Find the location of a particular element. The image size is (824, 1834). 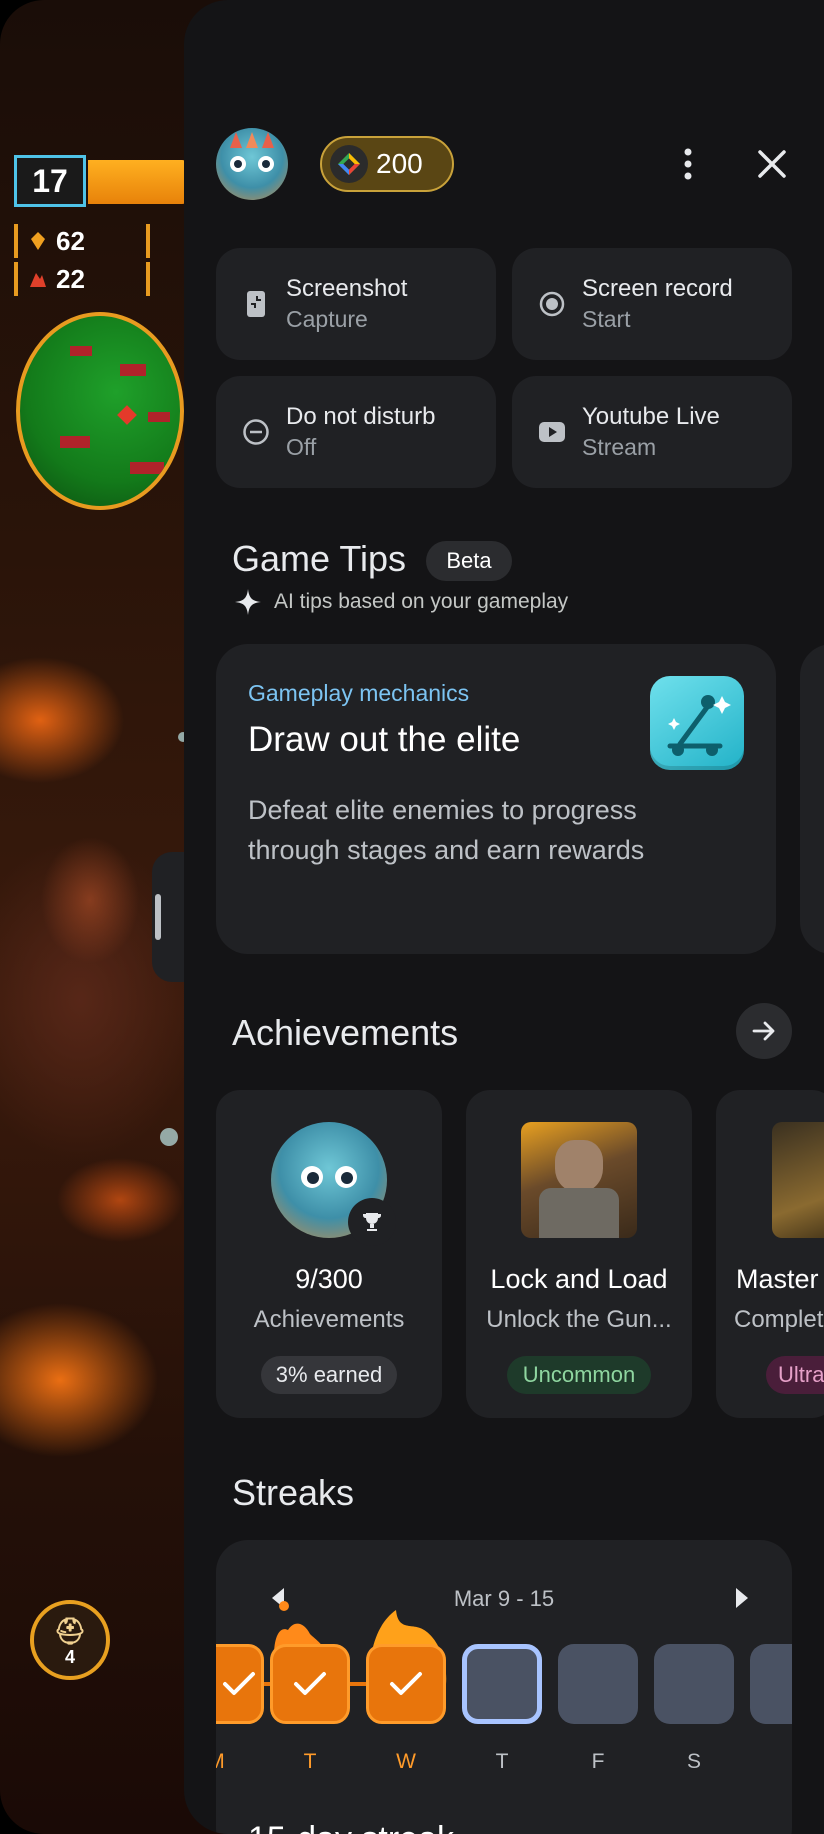

game-badge-button: ⛑ 4 is located at coordinates (70, 1640).